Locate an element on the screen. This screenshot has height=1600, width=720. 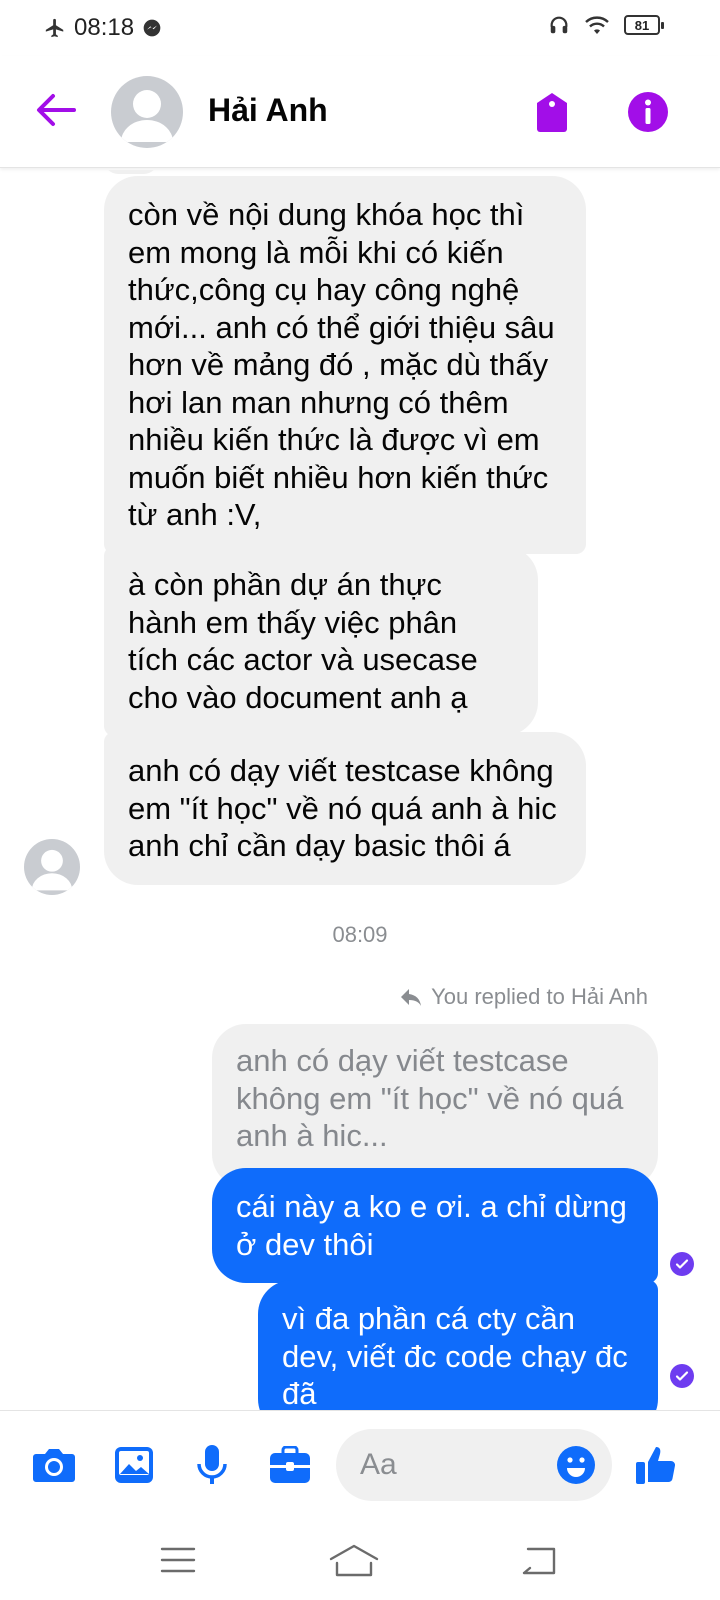
message-input-container is located at coordinates (474, 1465).